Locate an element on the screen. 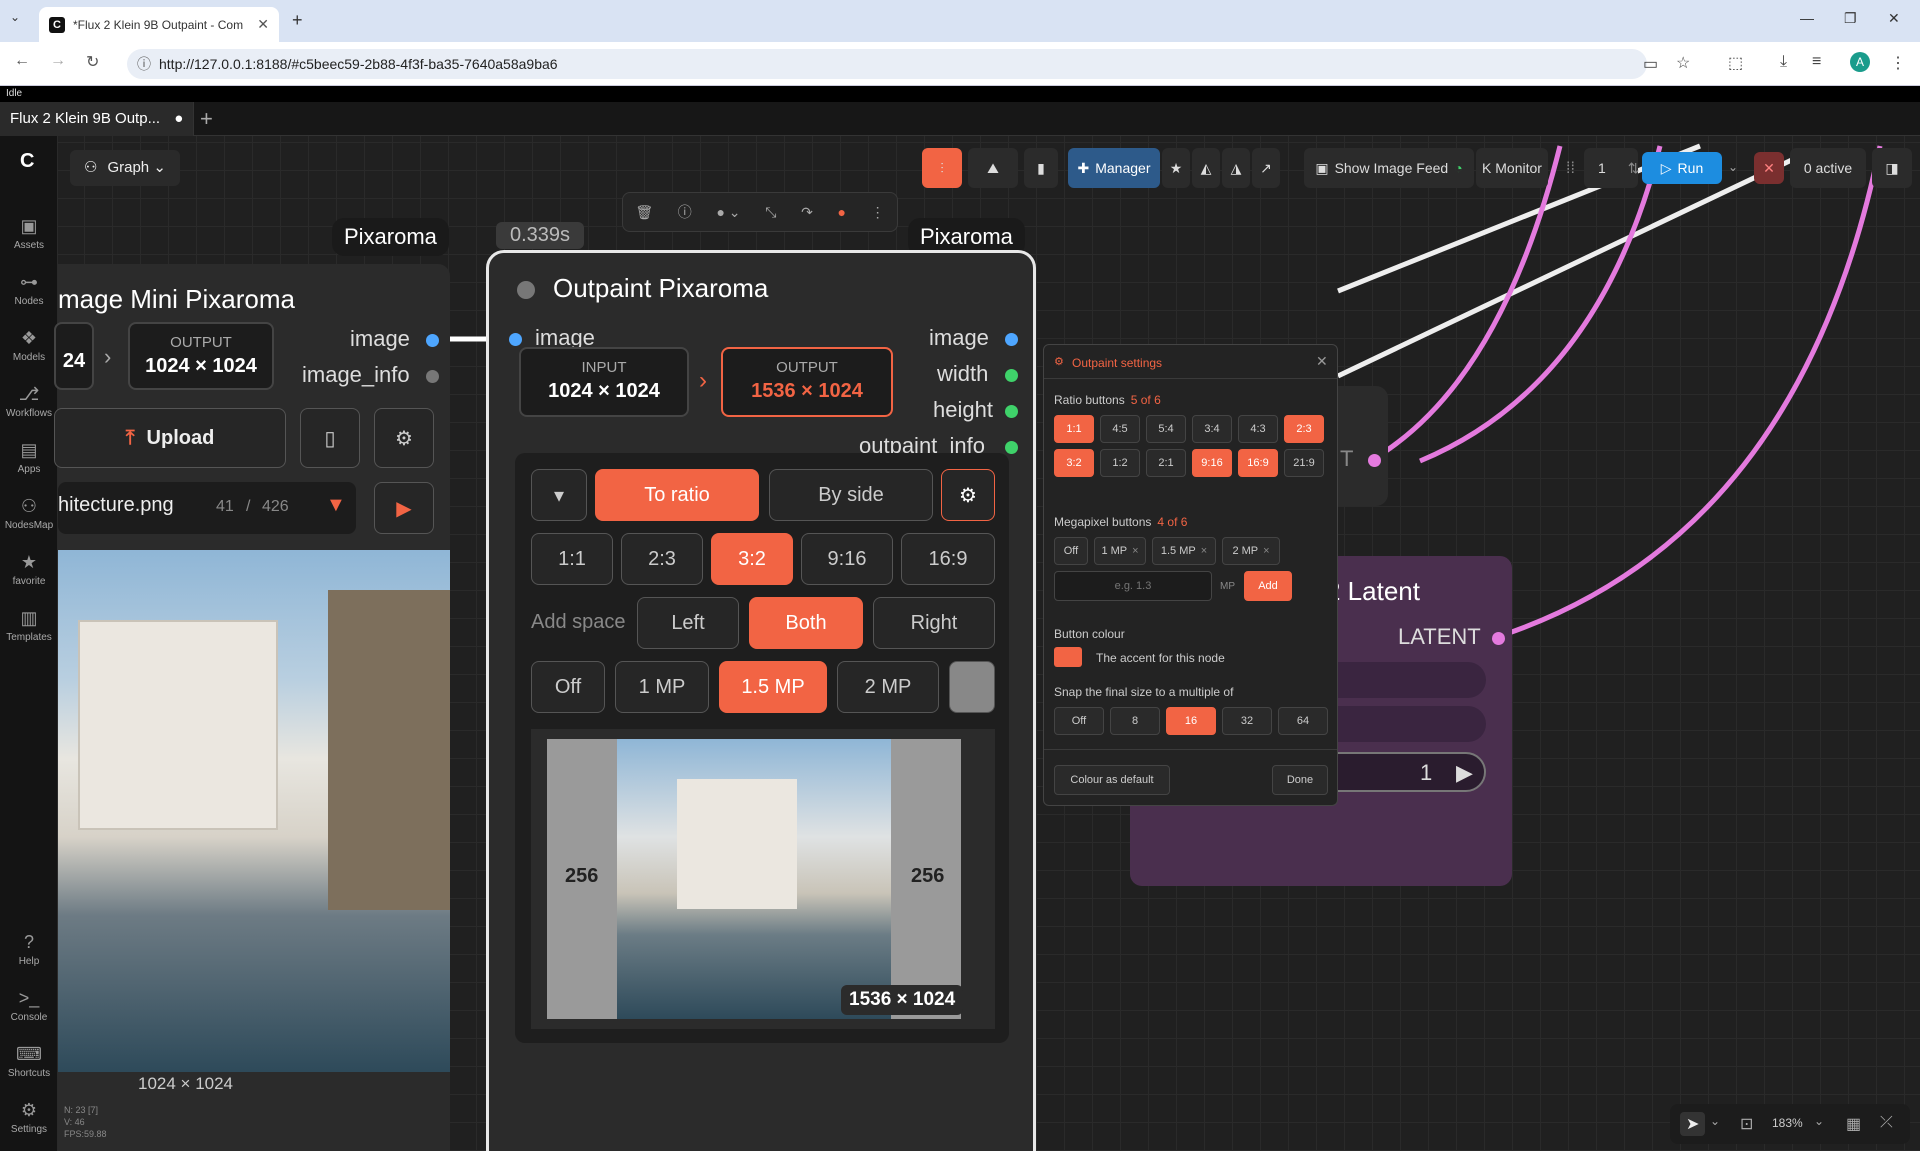  ratio-toggle-16-9: 16:9 is located at coordinates (1258, 463).